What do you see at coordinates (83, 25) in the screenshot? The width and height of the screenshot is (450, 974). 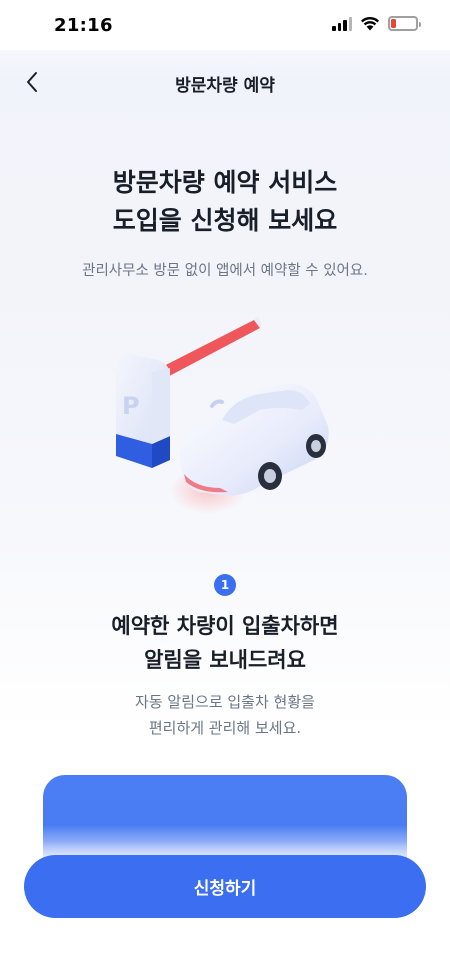 I see `status-time: 21:16` at bounding box center [83, 25].